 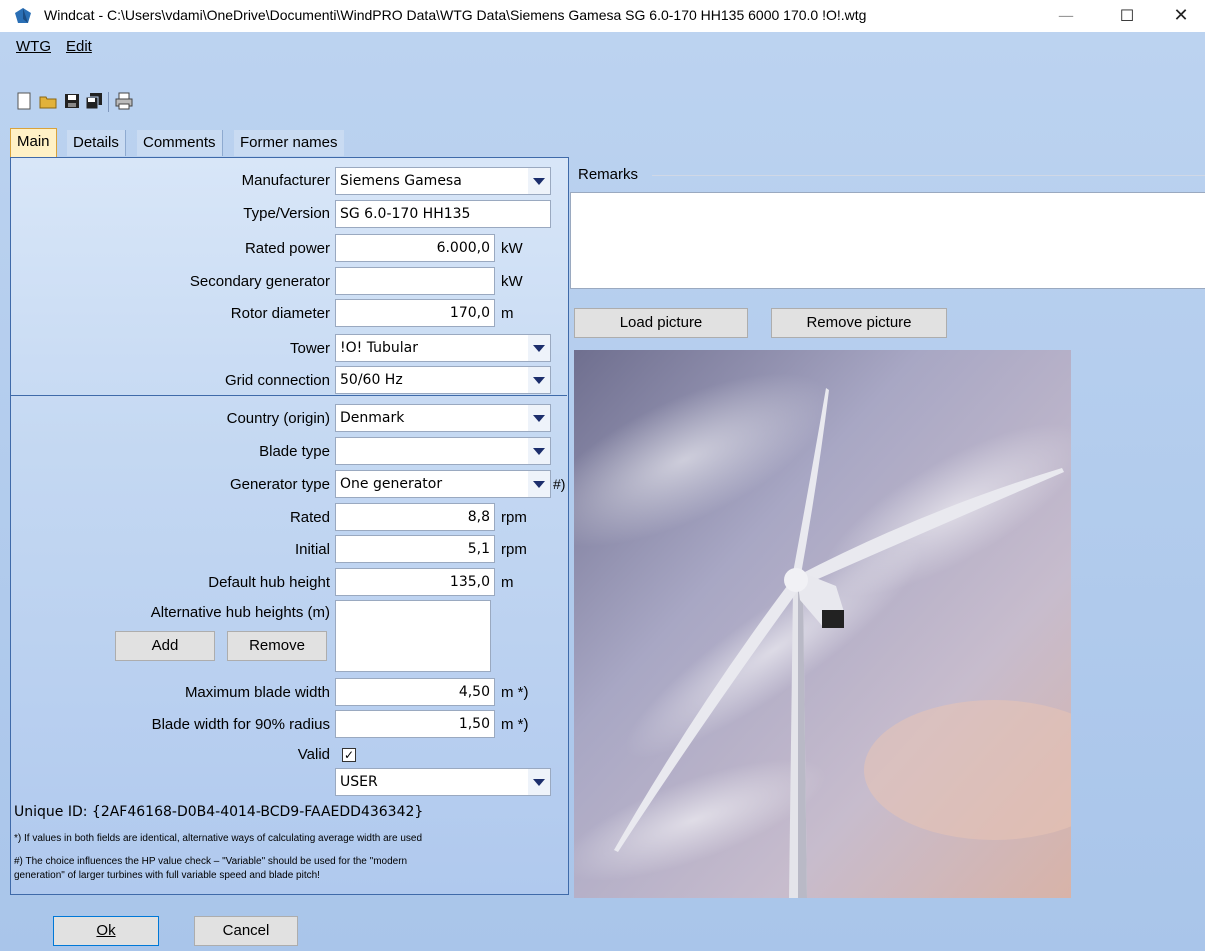 What do you see at coordinates (259, 281) in the screenshot?
I see `secondary-generator-label: Secondary generator` at bounding box center [259, 281].